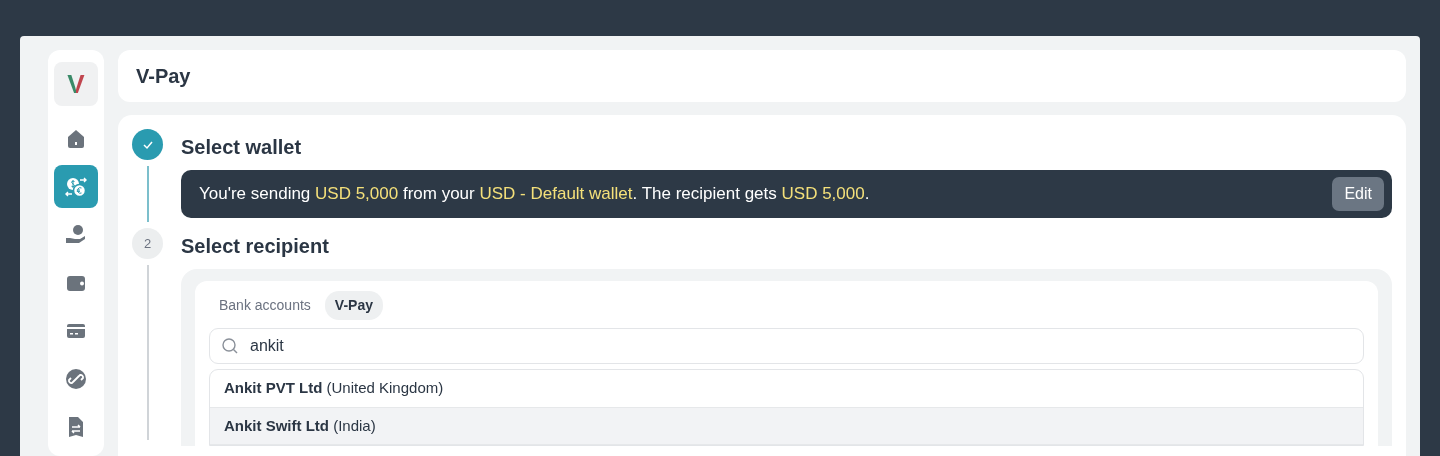  I want to click on summary-text: You're sending USD 5,000 from your USD - Default wallet. The recipient gets USD 5,000., so click(534, 194).